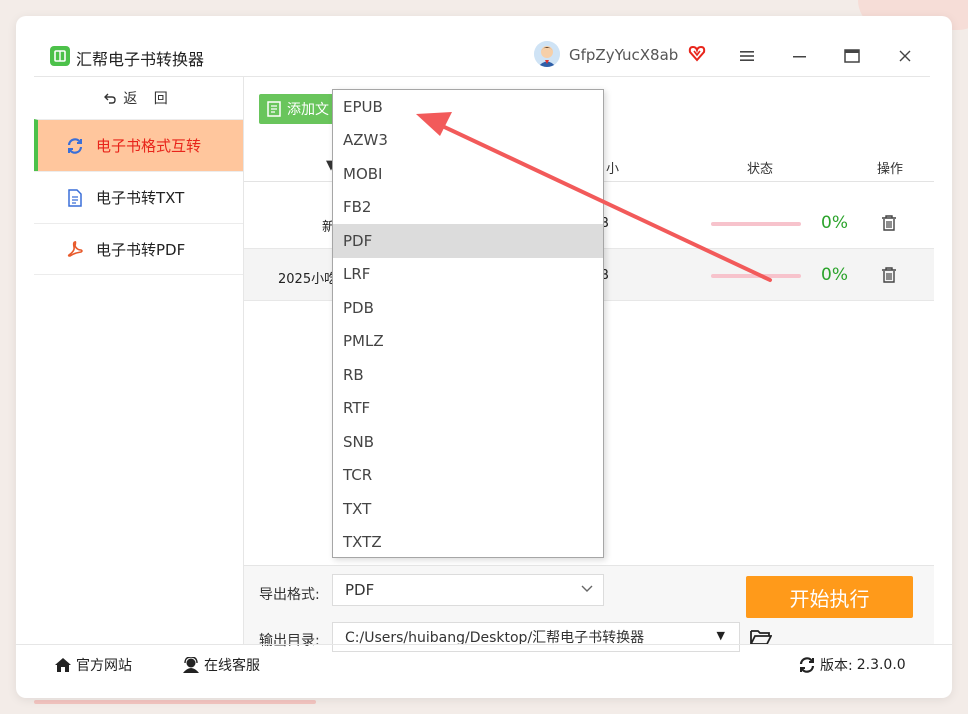  Describe the element at coordinates (468, 141) in the screenshot. I see `format-option-azw3: AZW3` at that location.